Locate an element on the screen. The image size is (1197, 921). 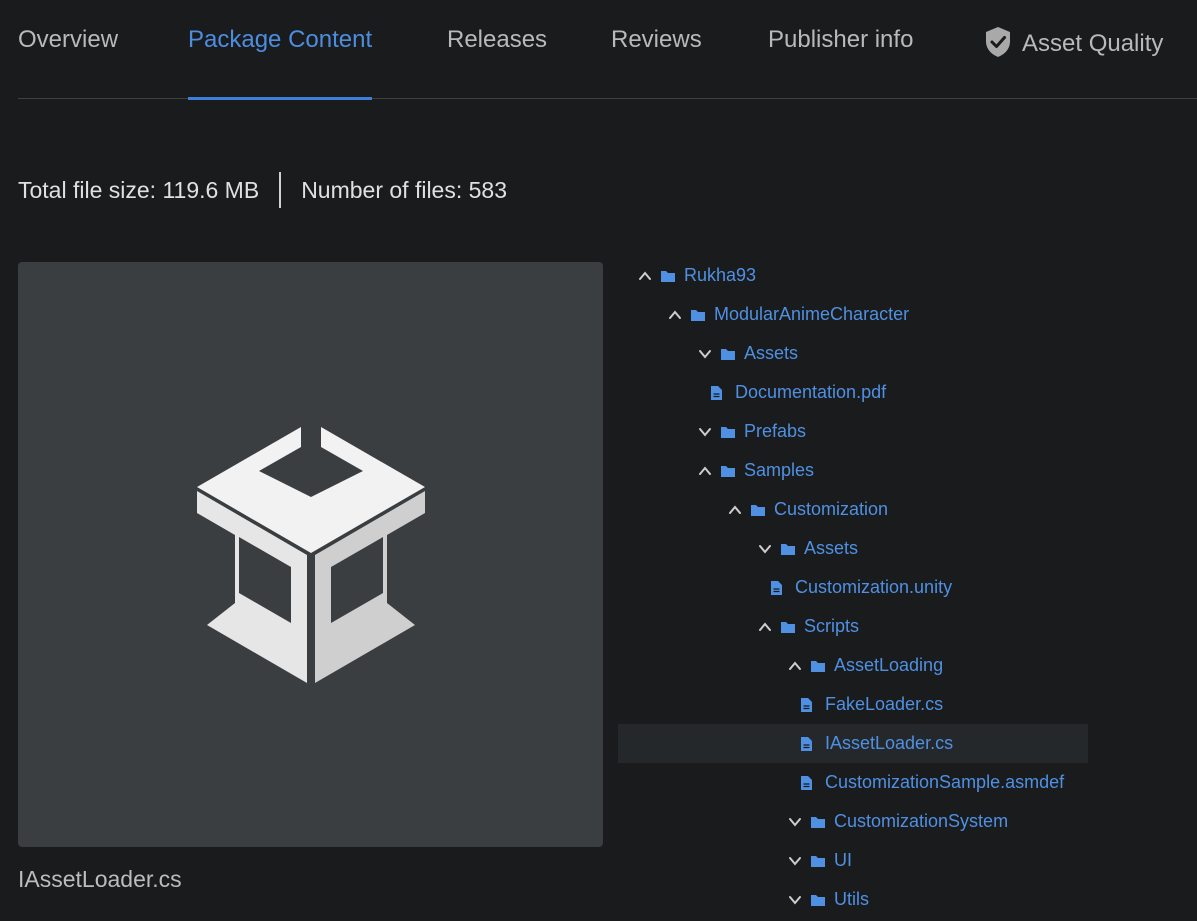
total-file-size: Total file size: 119.6 MB is located at coordinates (139, 189).